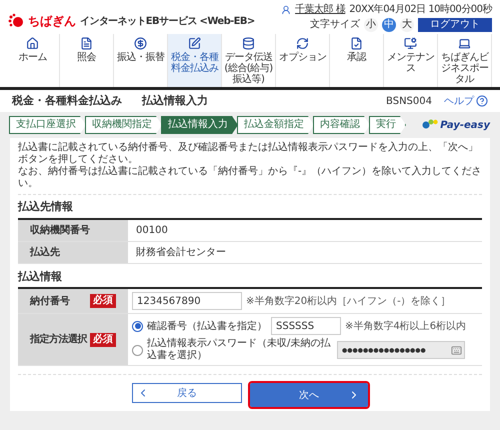 The width and height of the screenshot is (500, 430). What do you see at coordinates (87, 60) in the screenshot?
I see `nav-tab: 照会` at bounding box center [87, 60].